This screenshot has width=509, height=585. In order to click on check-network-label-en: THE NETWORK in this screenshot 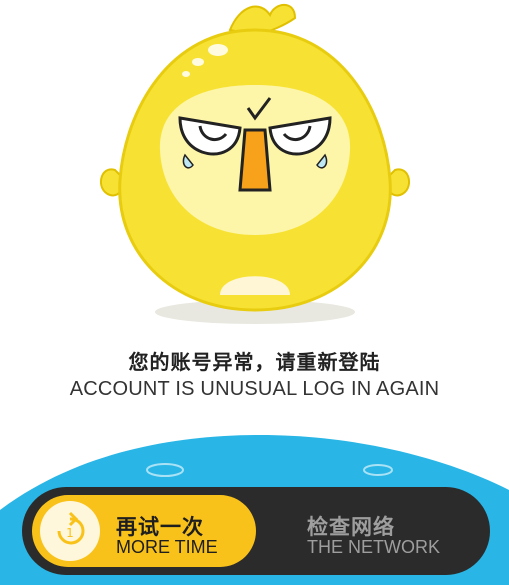, I will do `click(373, 547)`.